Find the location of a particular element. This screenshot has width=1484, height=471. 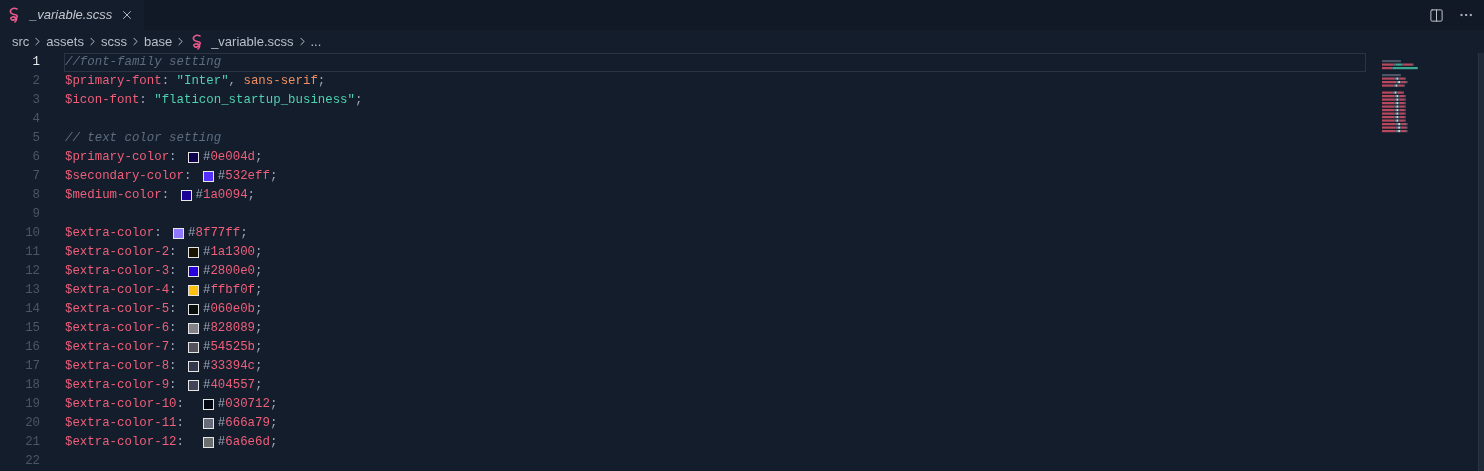

line-number: 6 is located at coordinates (35, 157).